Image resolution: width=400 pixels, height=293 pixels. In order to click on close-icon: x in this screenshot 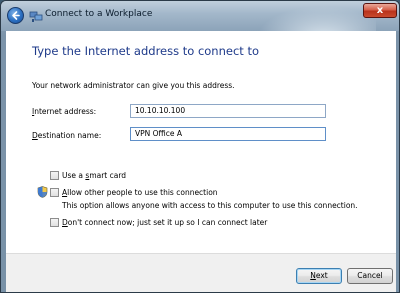, I will do `click(380, 10)`.